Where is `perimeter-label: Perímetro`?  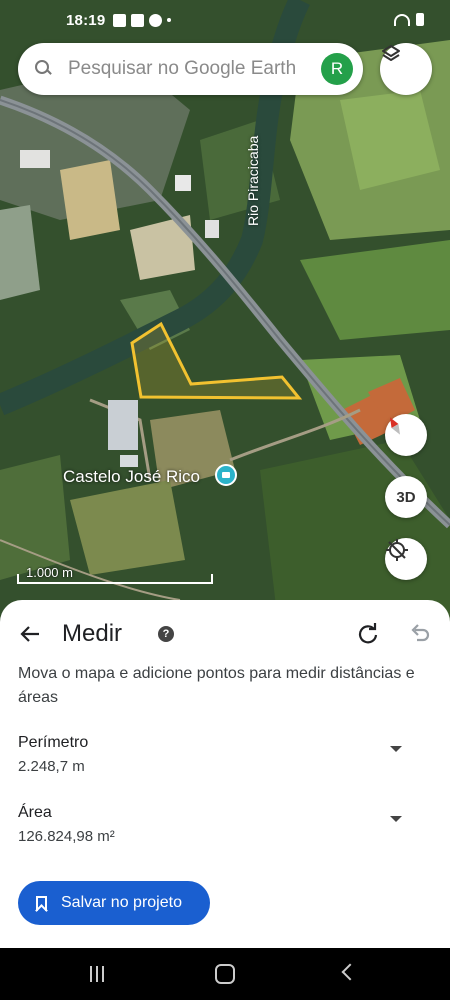 perimeter-label: Perímetro is located at coordinates (53, 742).